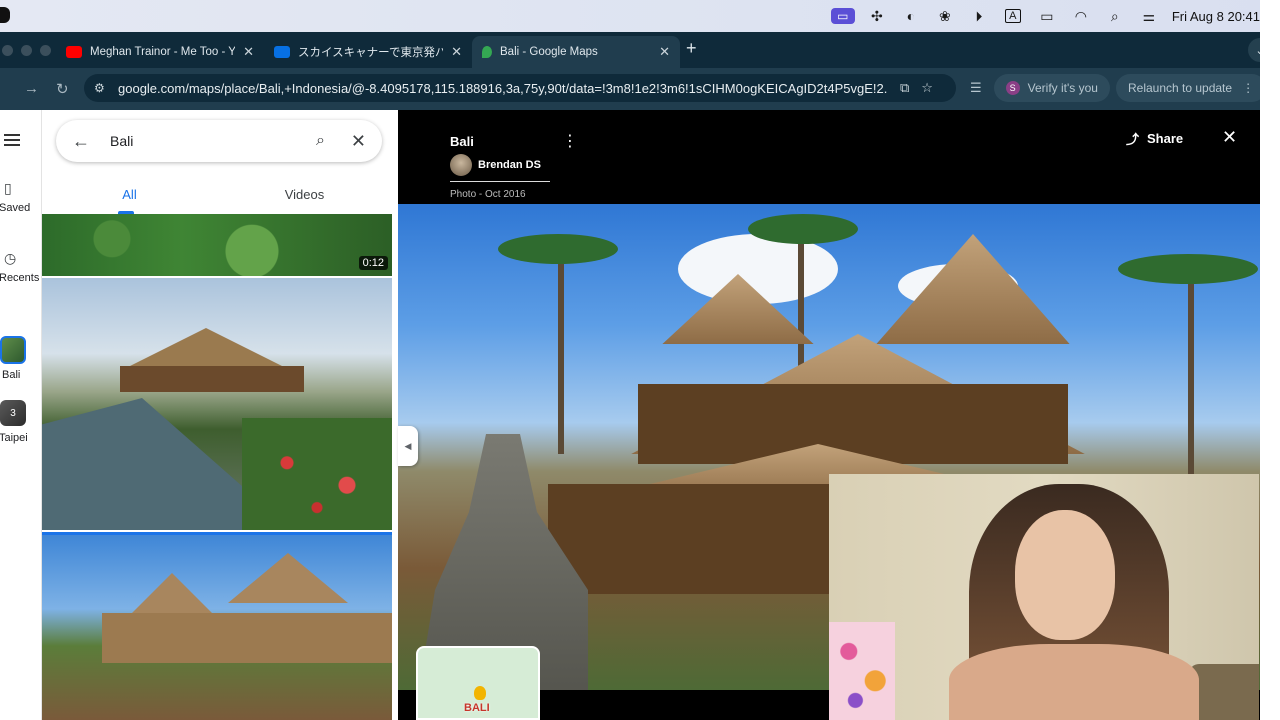 The image size is (1280, 720). I want to click on macos-menubar: ▭ ✣ ◐ ❀ ⏵ A ▭ ◠ ⌕ ⚌ Fri Aug 8 20:41, so click(640, 16).